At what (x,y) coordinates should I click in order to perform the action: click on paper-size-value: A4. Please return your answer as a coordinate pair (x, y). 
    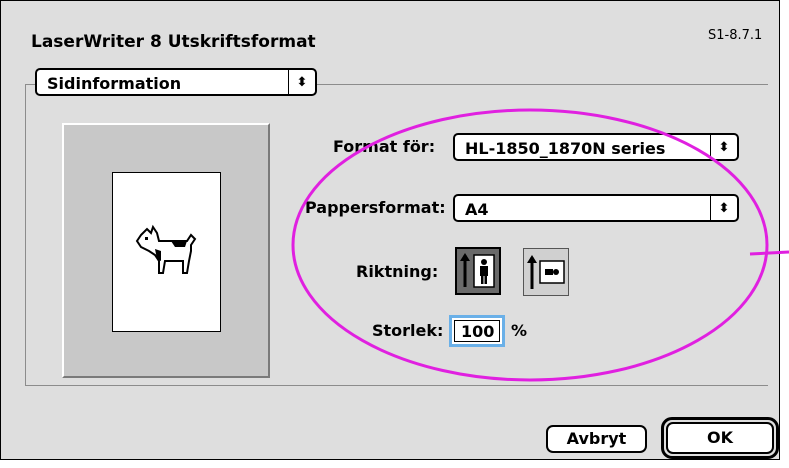
    Looking at the image, I should click on (477, 209).